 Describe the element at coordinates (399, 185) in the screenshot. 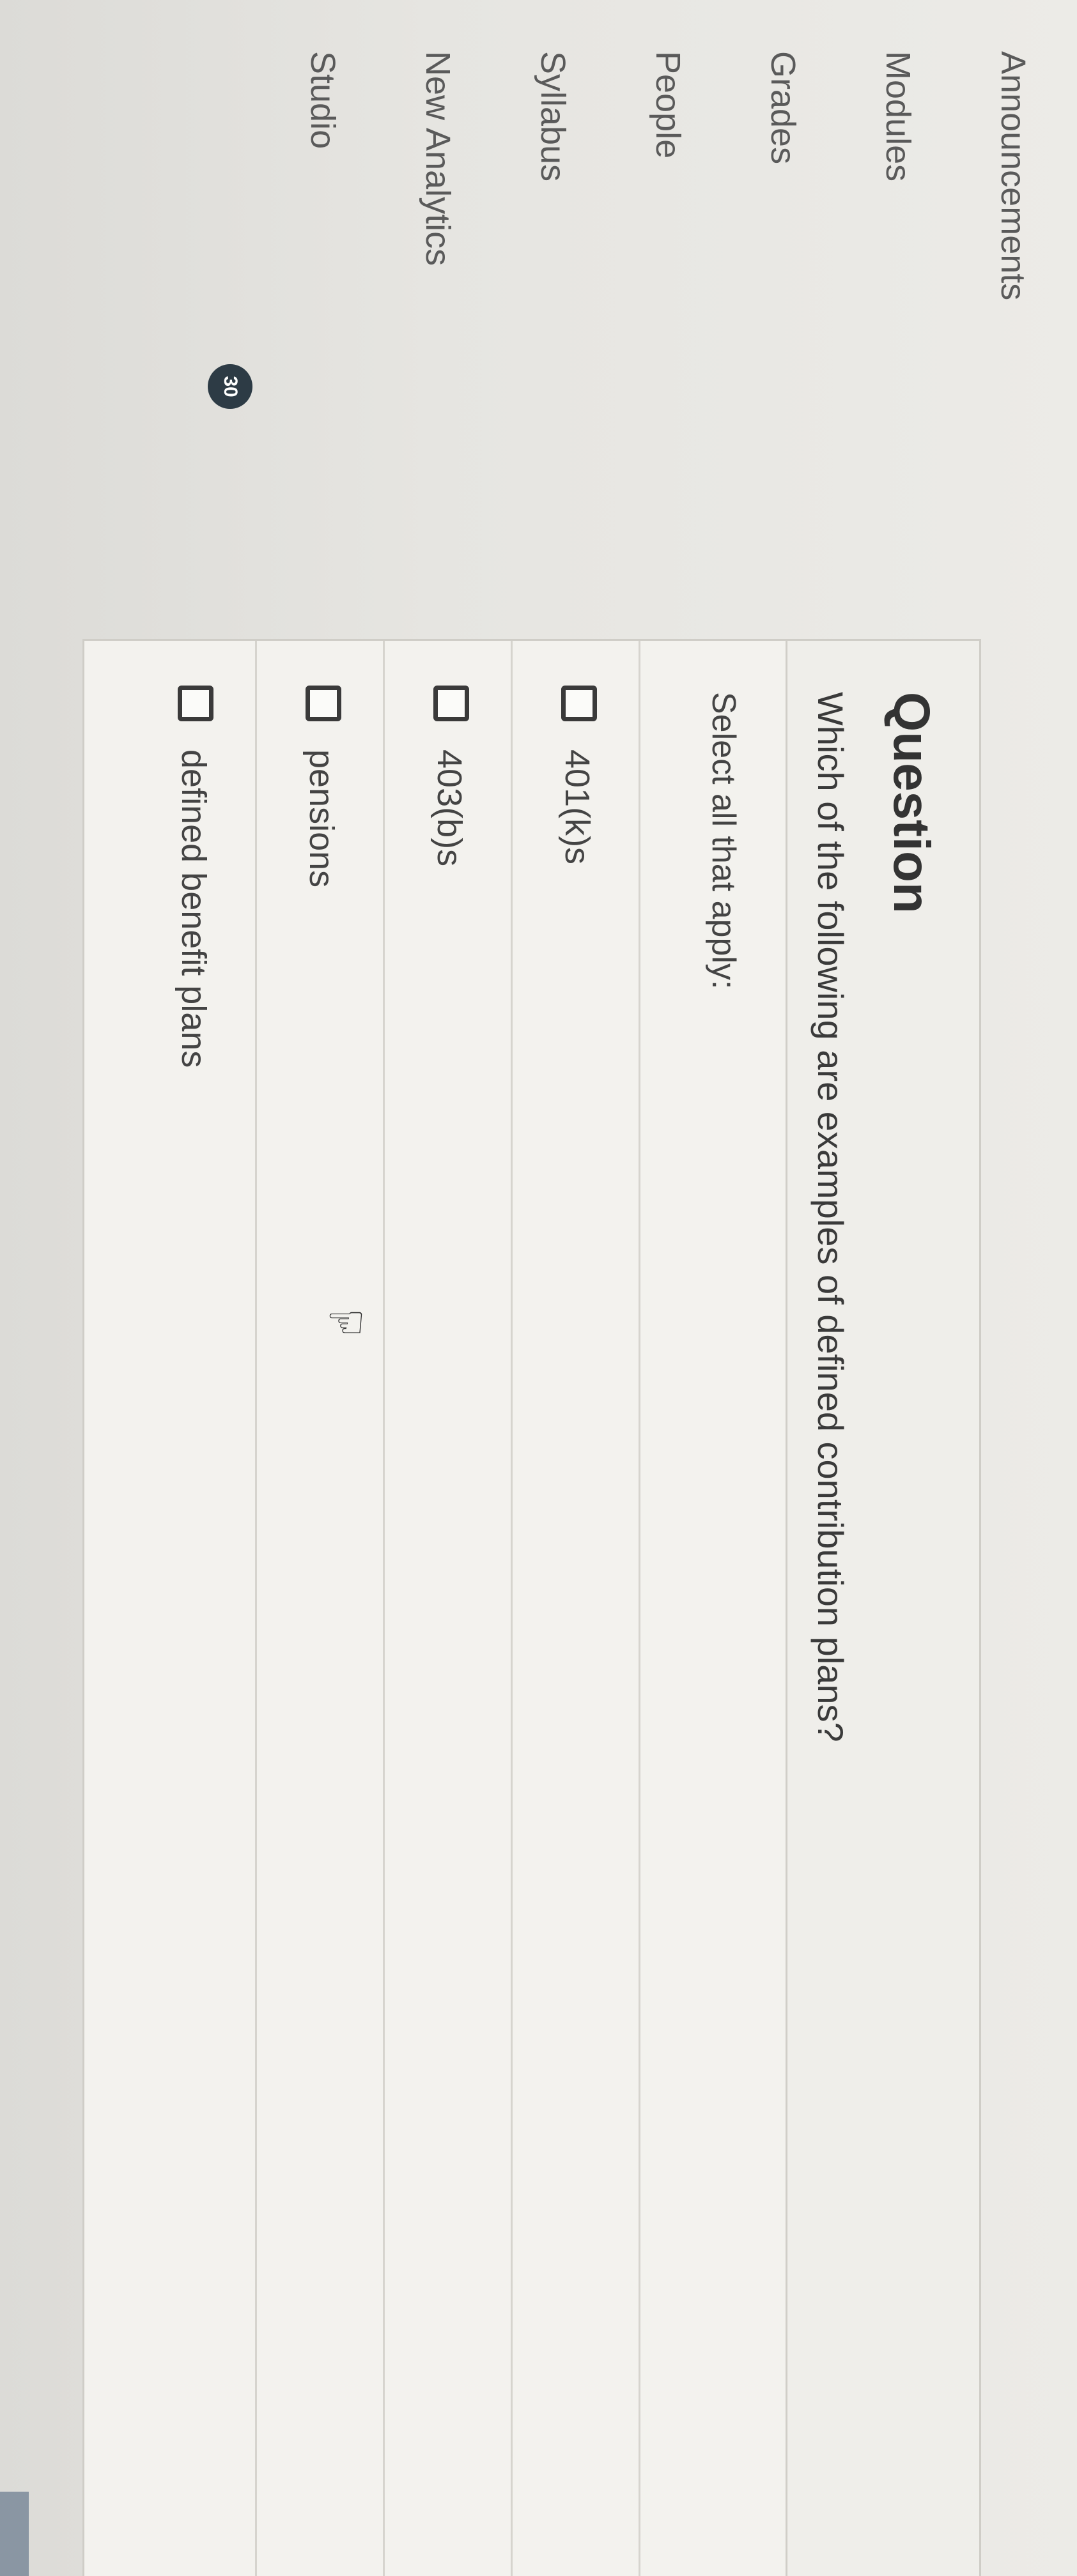

I see `nav-item-new-analytics: New Analytics` at that location.